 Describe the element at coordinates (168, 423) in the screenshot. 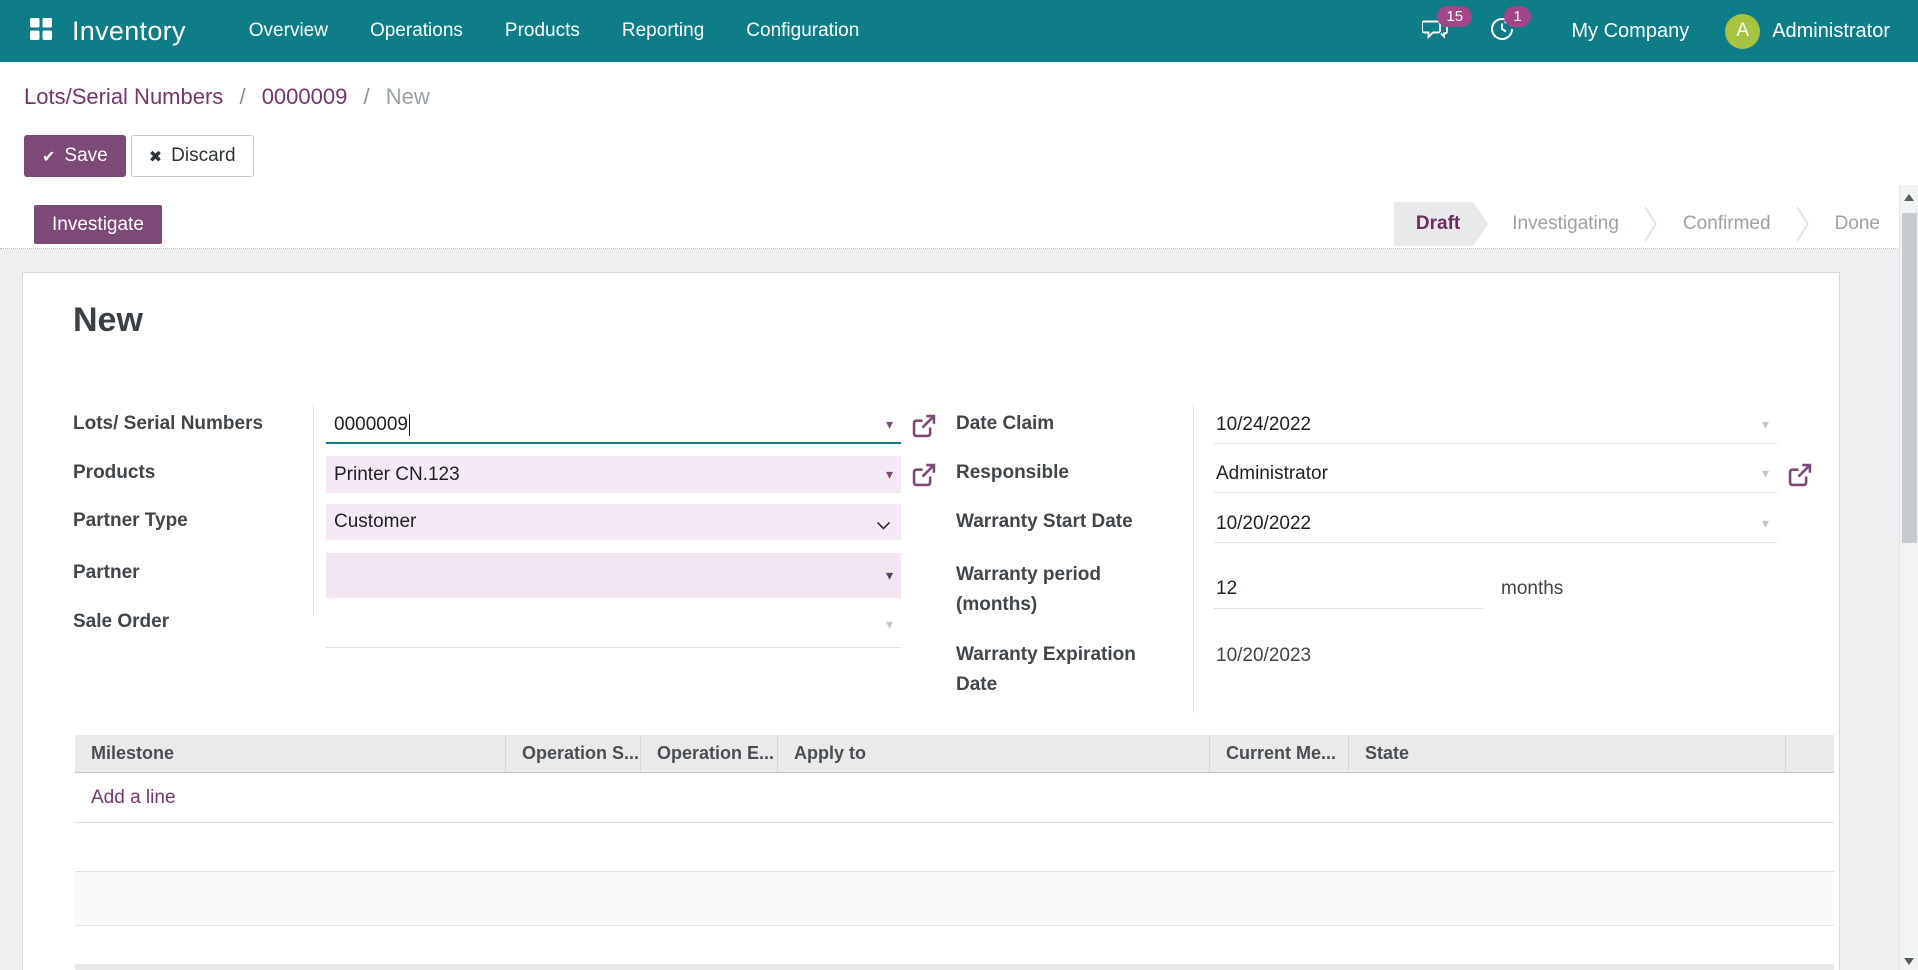

I see `label-lots-serial-numbers: Lots/ Serial Numbers` at that location.